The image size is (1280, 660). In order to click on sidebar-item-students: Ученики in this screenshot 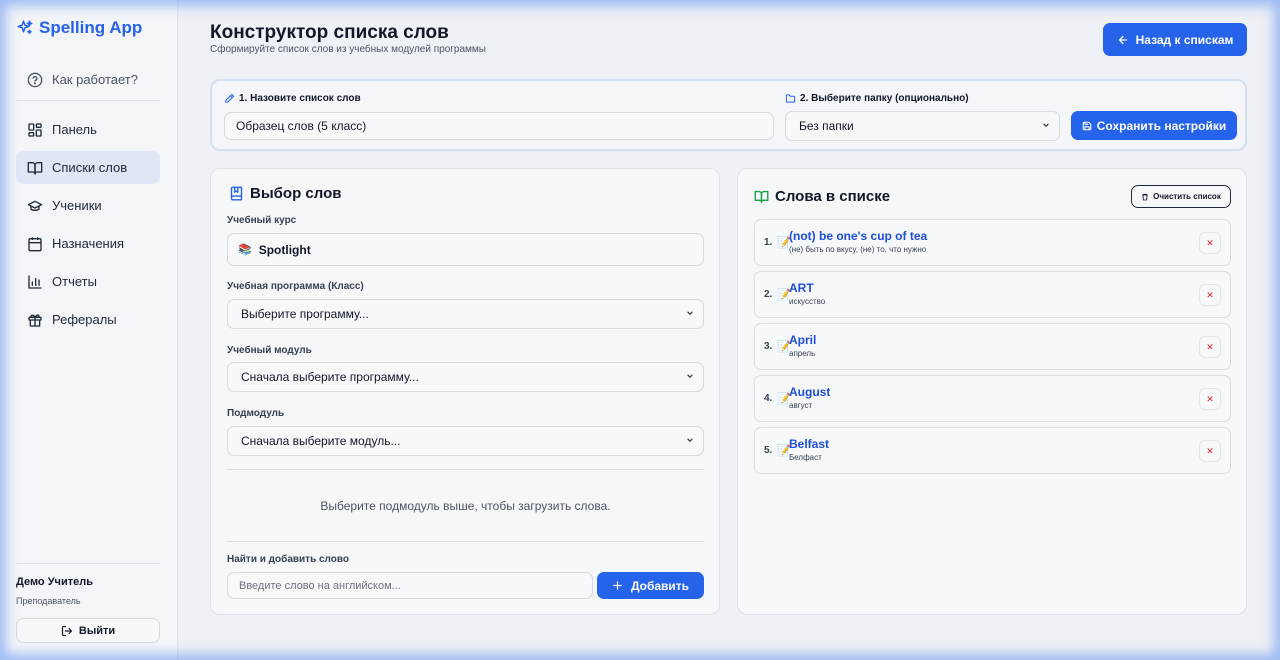, I will do `click(88, 205)`.